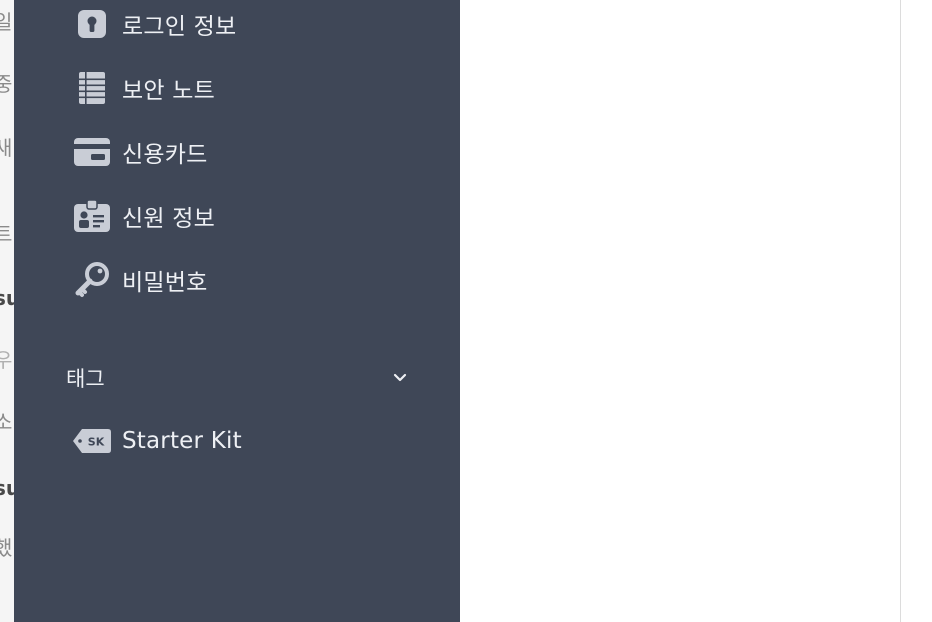 This screenshot has height=622, width=932. Describe the element at coordinates (6, 548) in the screenshot. I see `background-text-fragment: 했` at that location.